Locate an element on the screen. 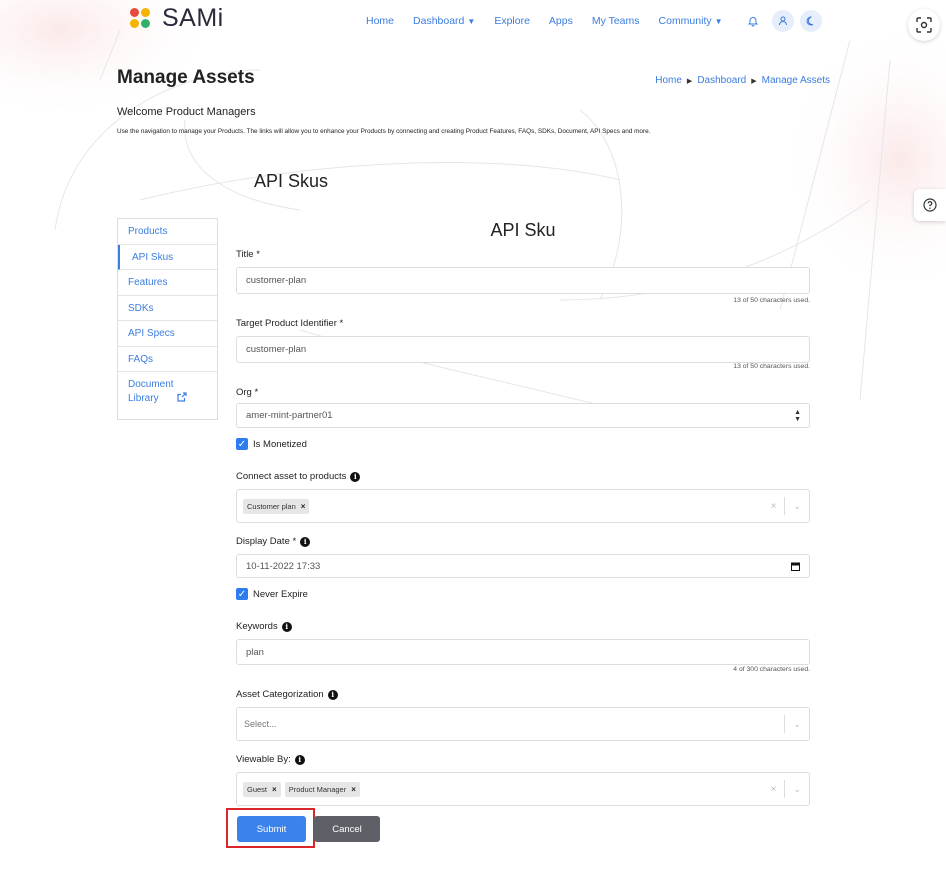 Image resolution: width=946 pixels, height=883 pixels. keywords-counter: 4 of 300 characters used. is located at coordinates (771, 669).